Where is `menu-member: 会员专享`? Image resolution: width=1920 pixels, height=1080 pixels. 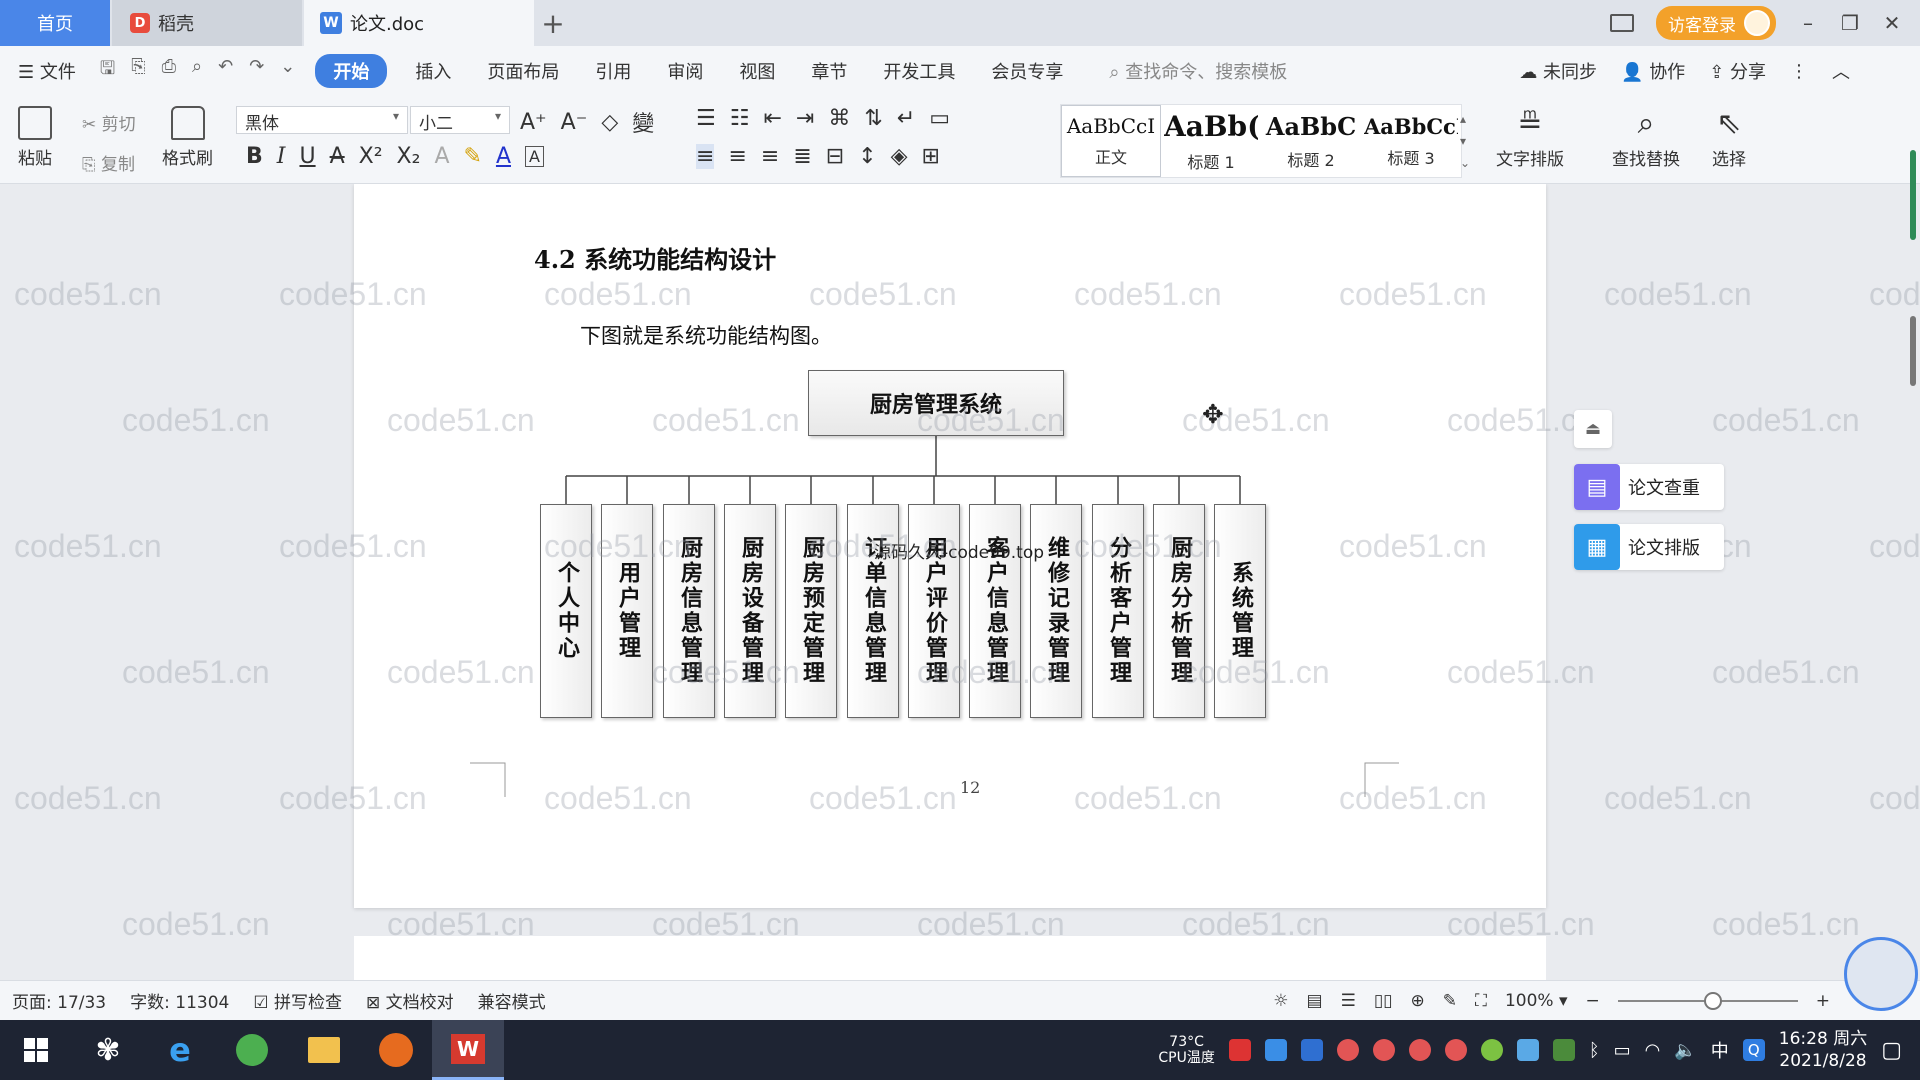
menu-member: 会员专享 is located at coordinates (1027, 71).